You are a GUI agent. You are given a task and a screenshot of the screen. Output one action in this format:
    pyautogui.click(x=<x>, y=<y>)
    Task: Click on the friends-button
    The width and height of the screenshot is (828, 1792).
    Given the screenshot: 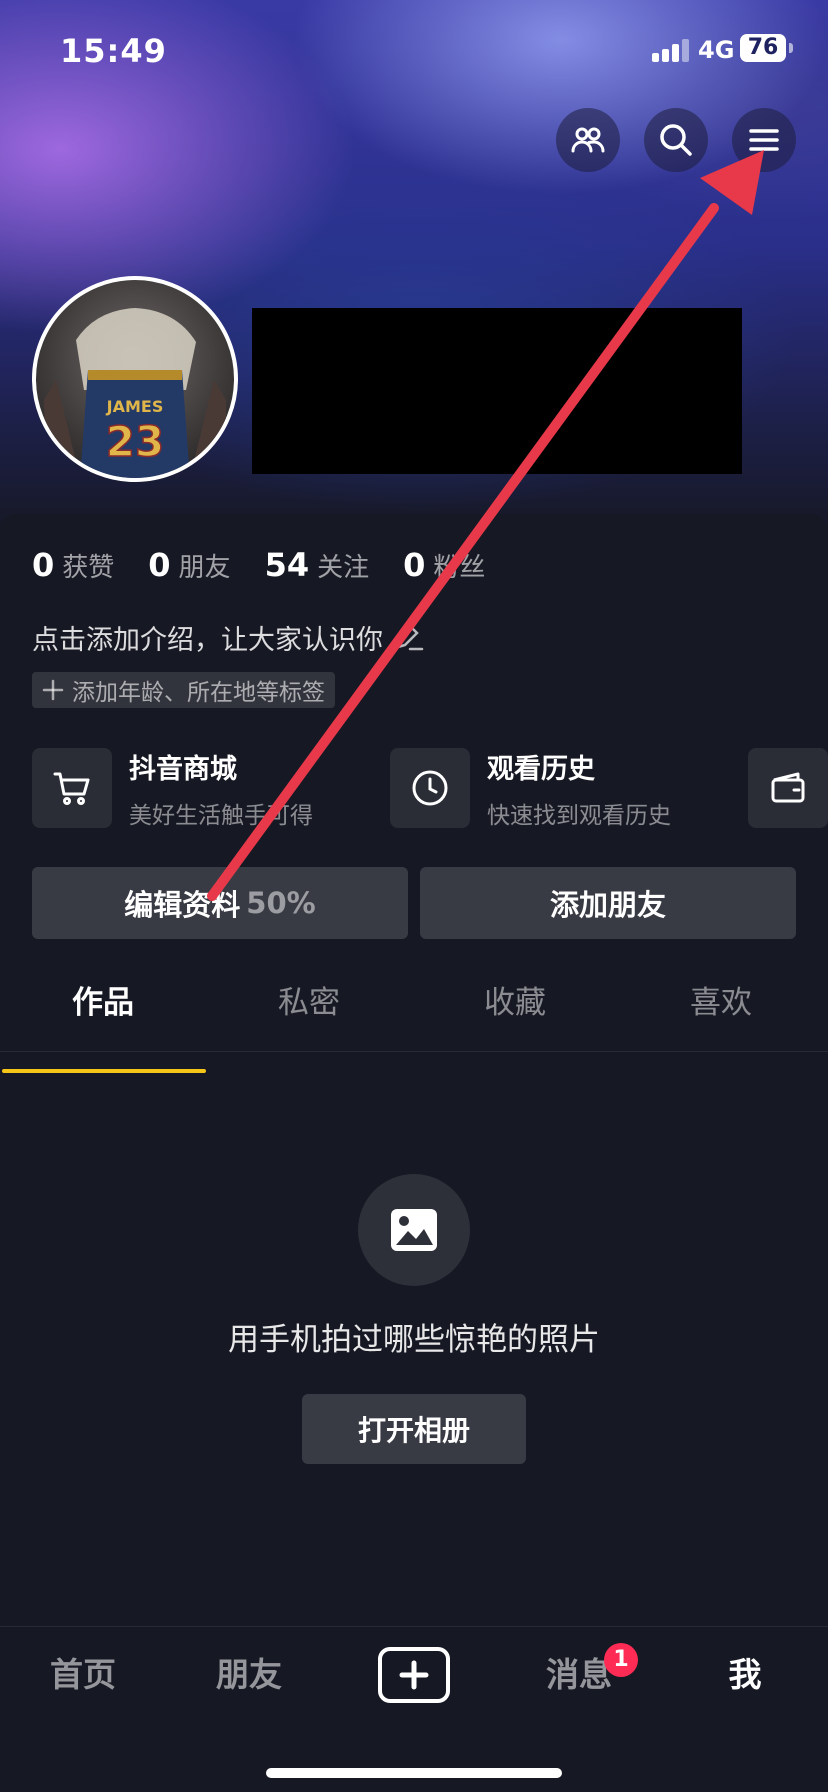 What is the action you would take?
    pyautogui.click(x=588, y=140)
    